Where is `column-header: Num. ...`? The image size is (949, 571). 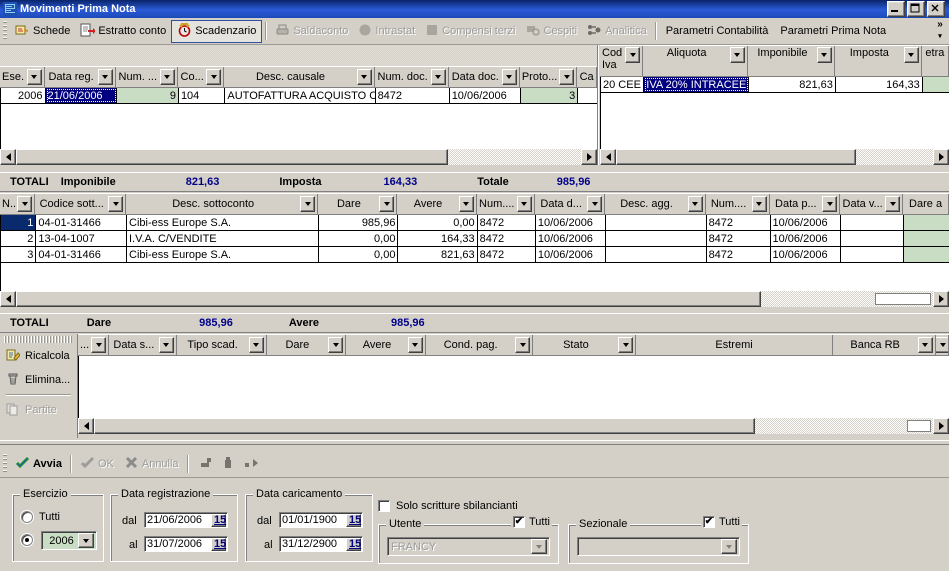
column-header: Num. ... is located at coordinates (146, 77).